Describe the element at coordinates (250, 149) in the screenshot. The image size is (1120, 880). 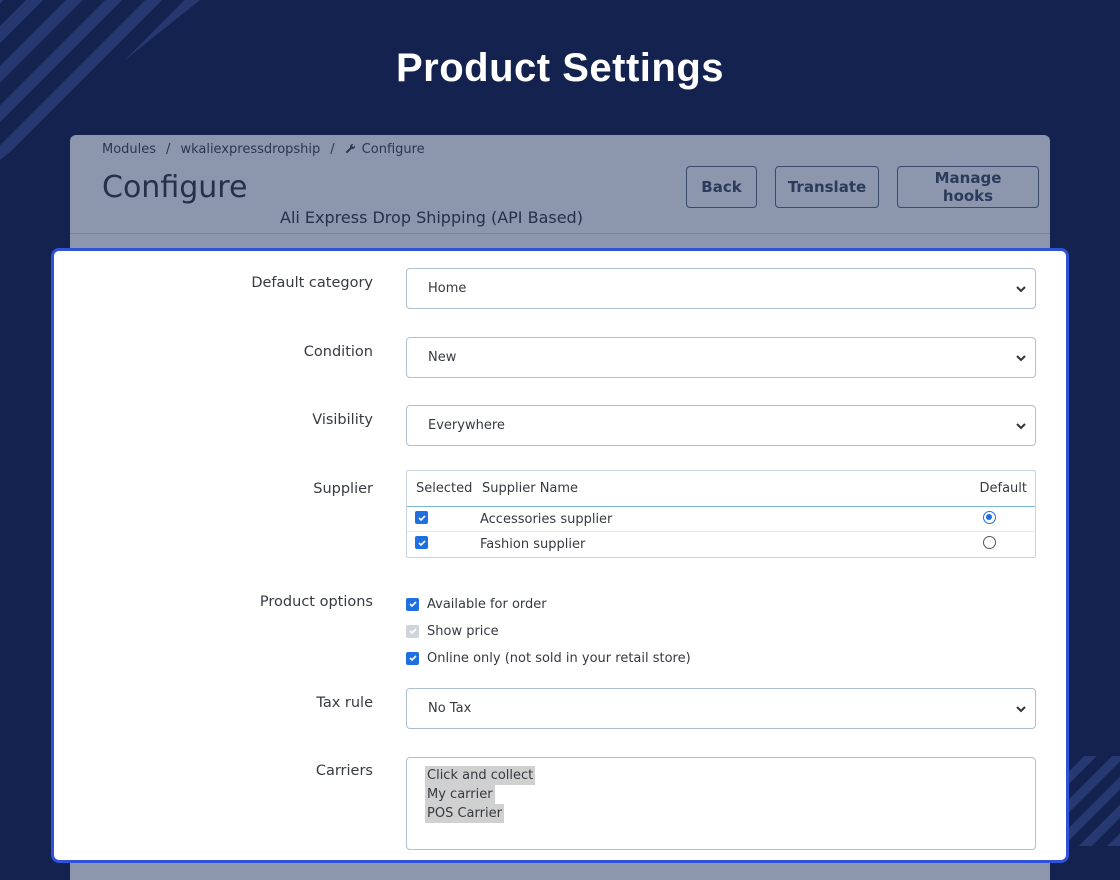
I see `breadcrumb-item-module: wkaliexpressdropship` at that location.